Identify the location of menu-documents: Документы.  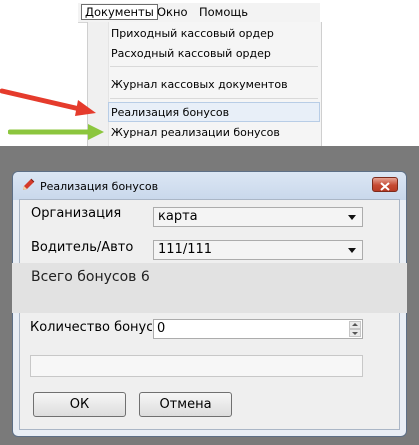
(119, 12).